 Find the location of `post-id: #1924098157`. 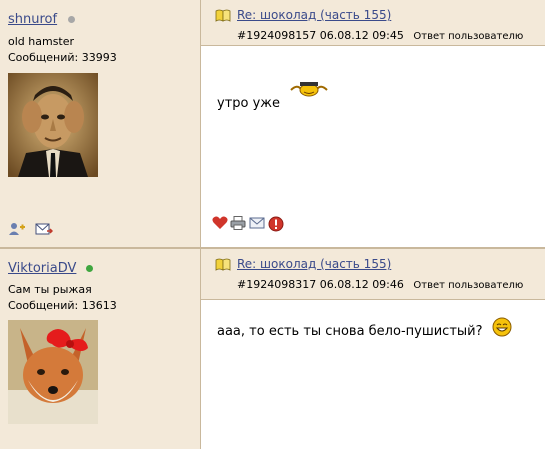

post-id: #1924098157 is located at coordinates (276, 35).